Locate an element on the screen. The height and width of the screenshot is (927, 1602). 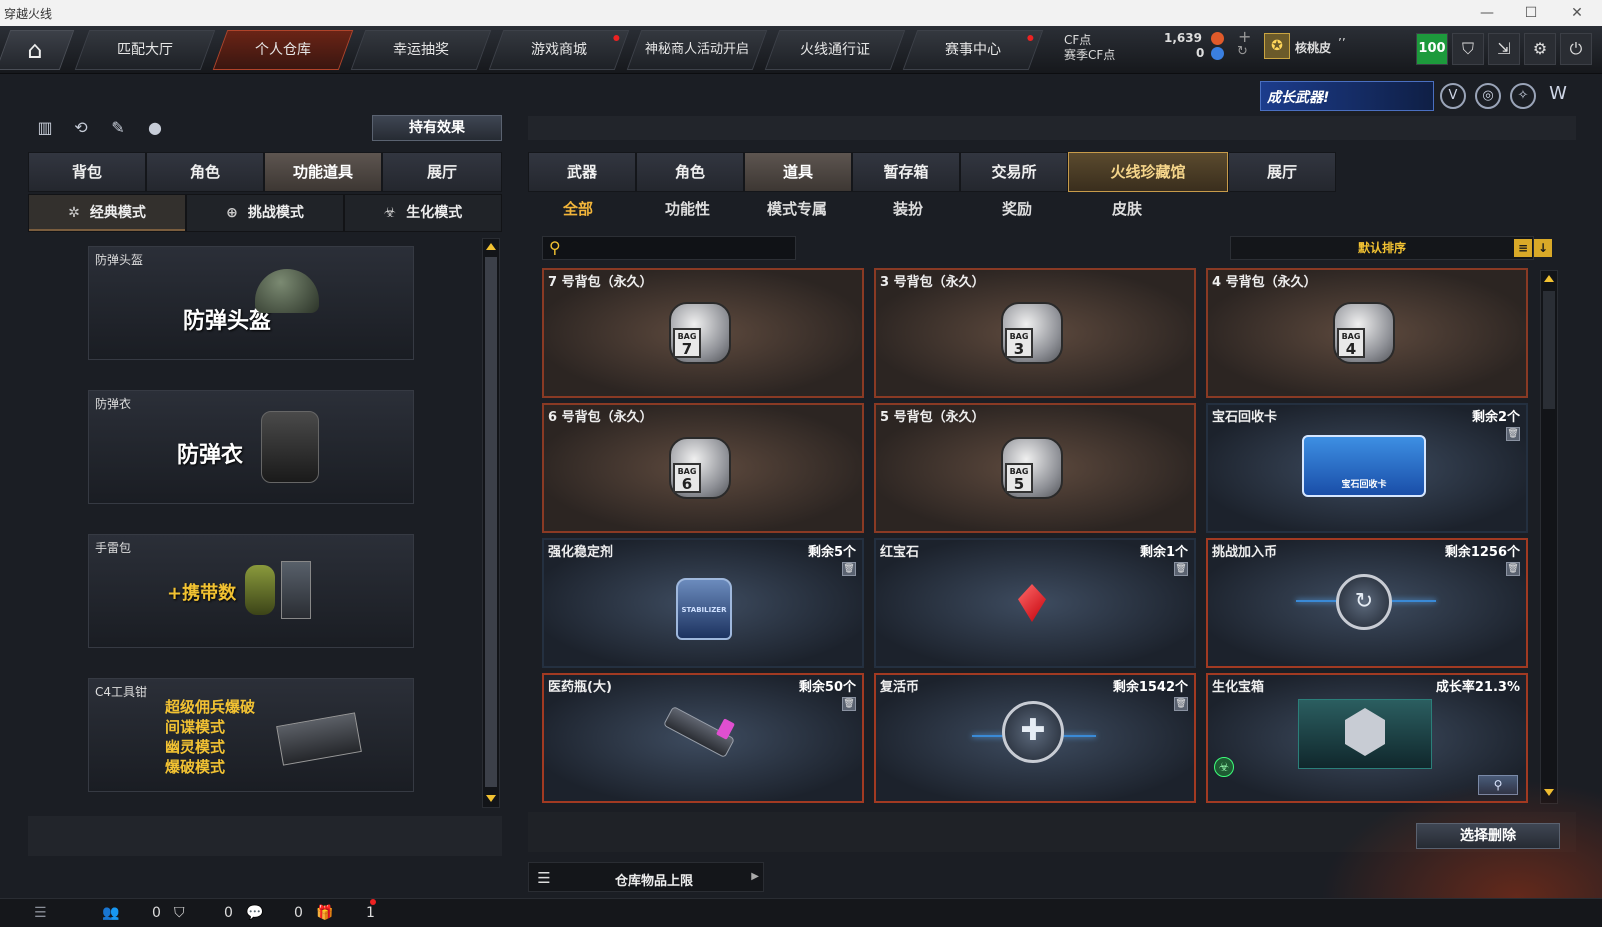
nav-tab-shop: 游戏商城 is located at coordinates (559, 50).